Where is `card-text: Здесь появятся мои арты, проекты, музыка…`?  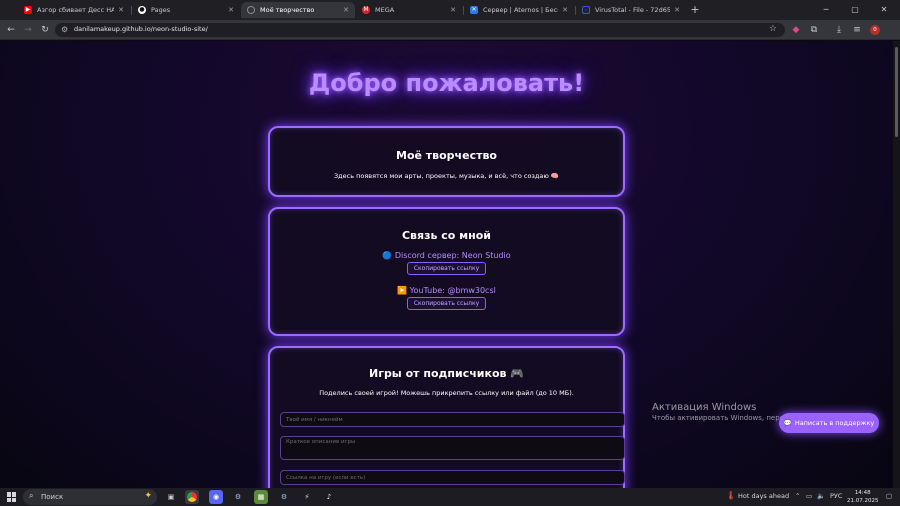
card-text: Здесь появятся мои арты, проекты, музыка… is located at coordinates (446, 176).